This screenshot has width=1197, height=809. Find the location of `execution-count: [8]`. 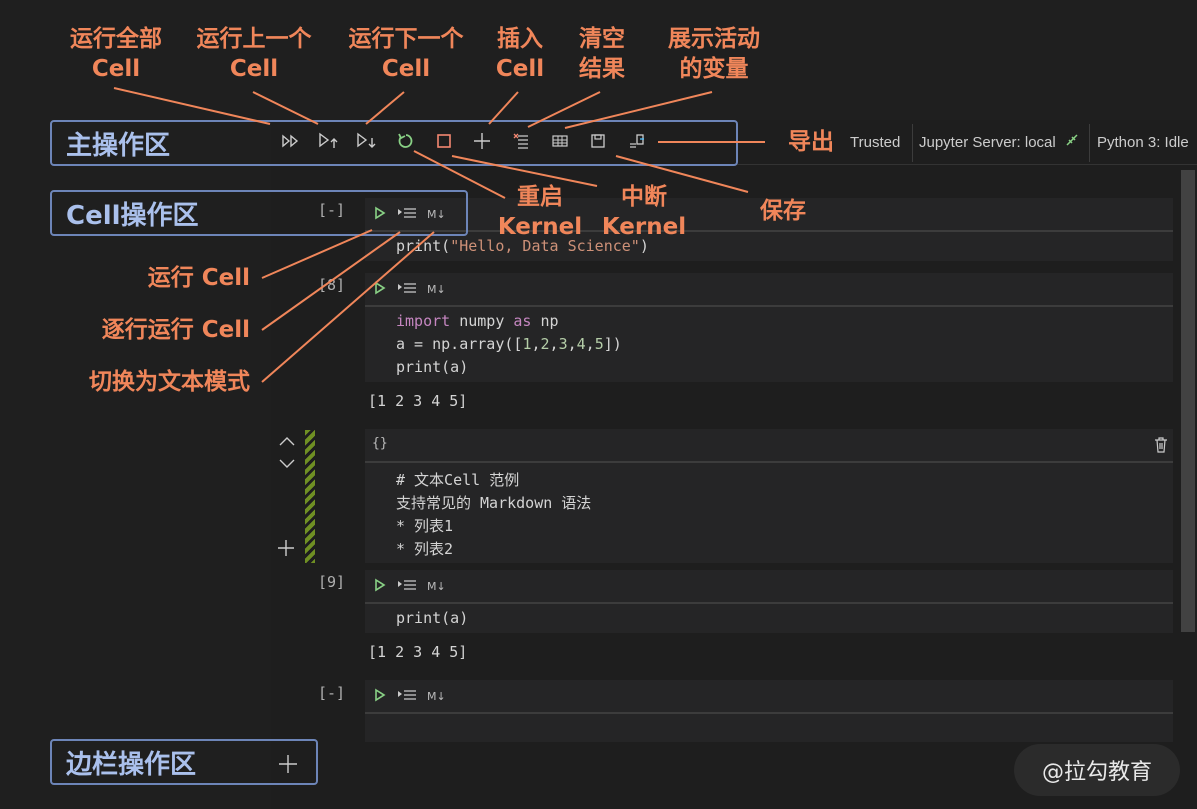

execution-count: [8] is located at coordinates (332, 285).